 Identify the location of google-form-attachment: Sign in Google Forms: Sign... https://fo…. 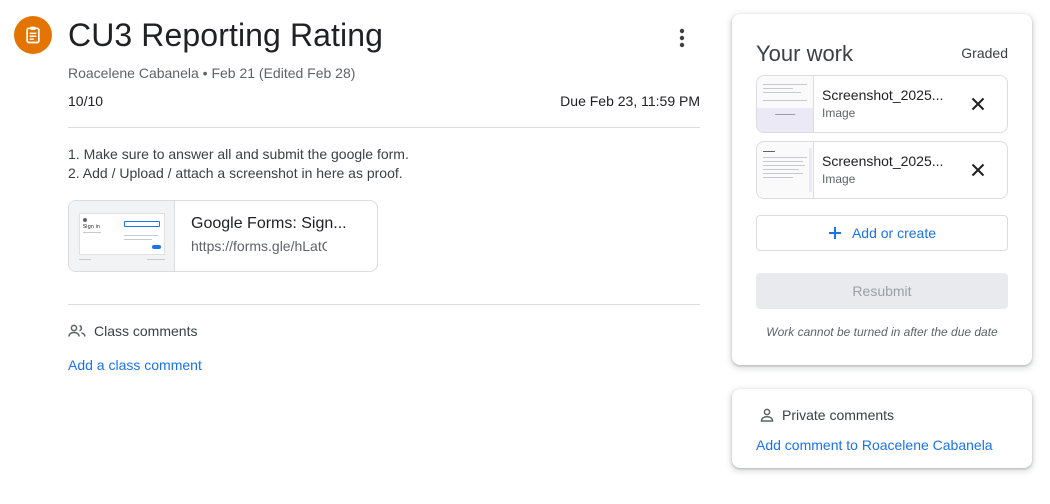
(223, 236).